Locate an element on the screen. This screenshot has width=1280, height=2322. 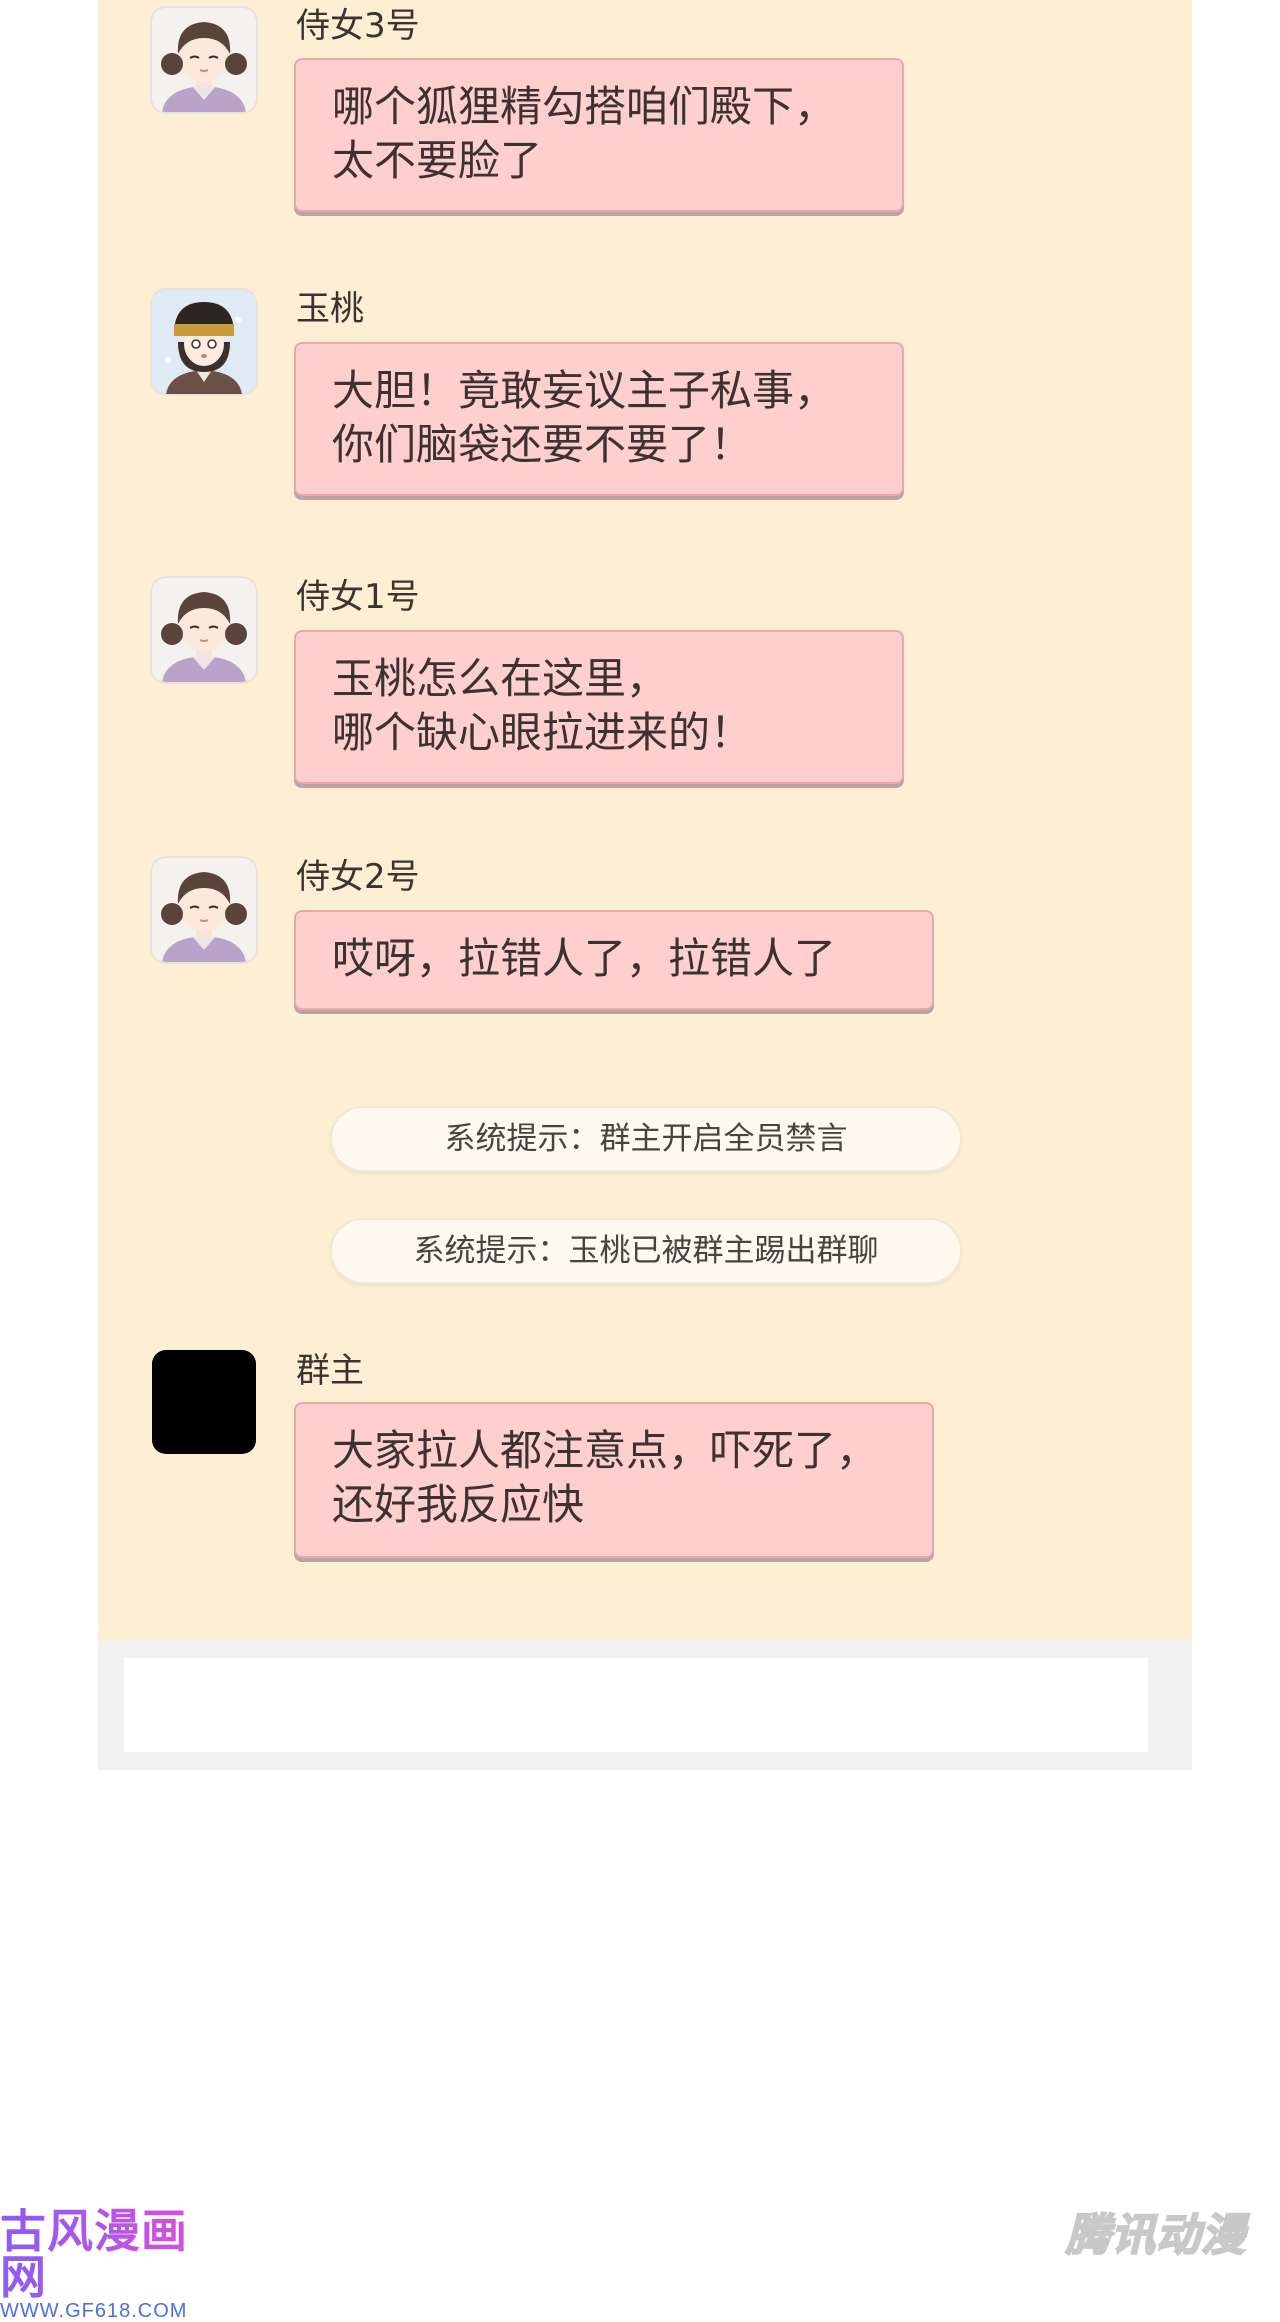
system-notice: 系统提示：玉桃已被群主踢出群聊 is located at coordinates (646, 1251).